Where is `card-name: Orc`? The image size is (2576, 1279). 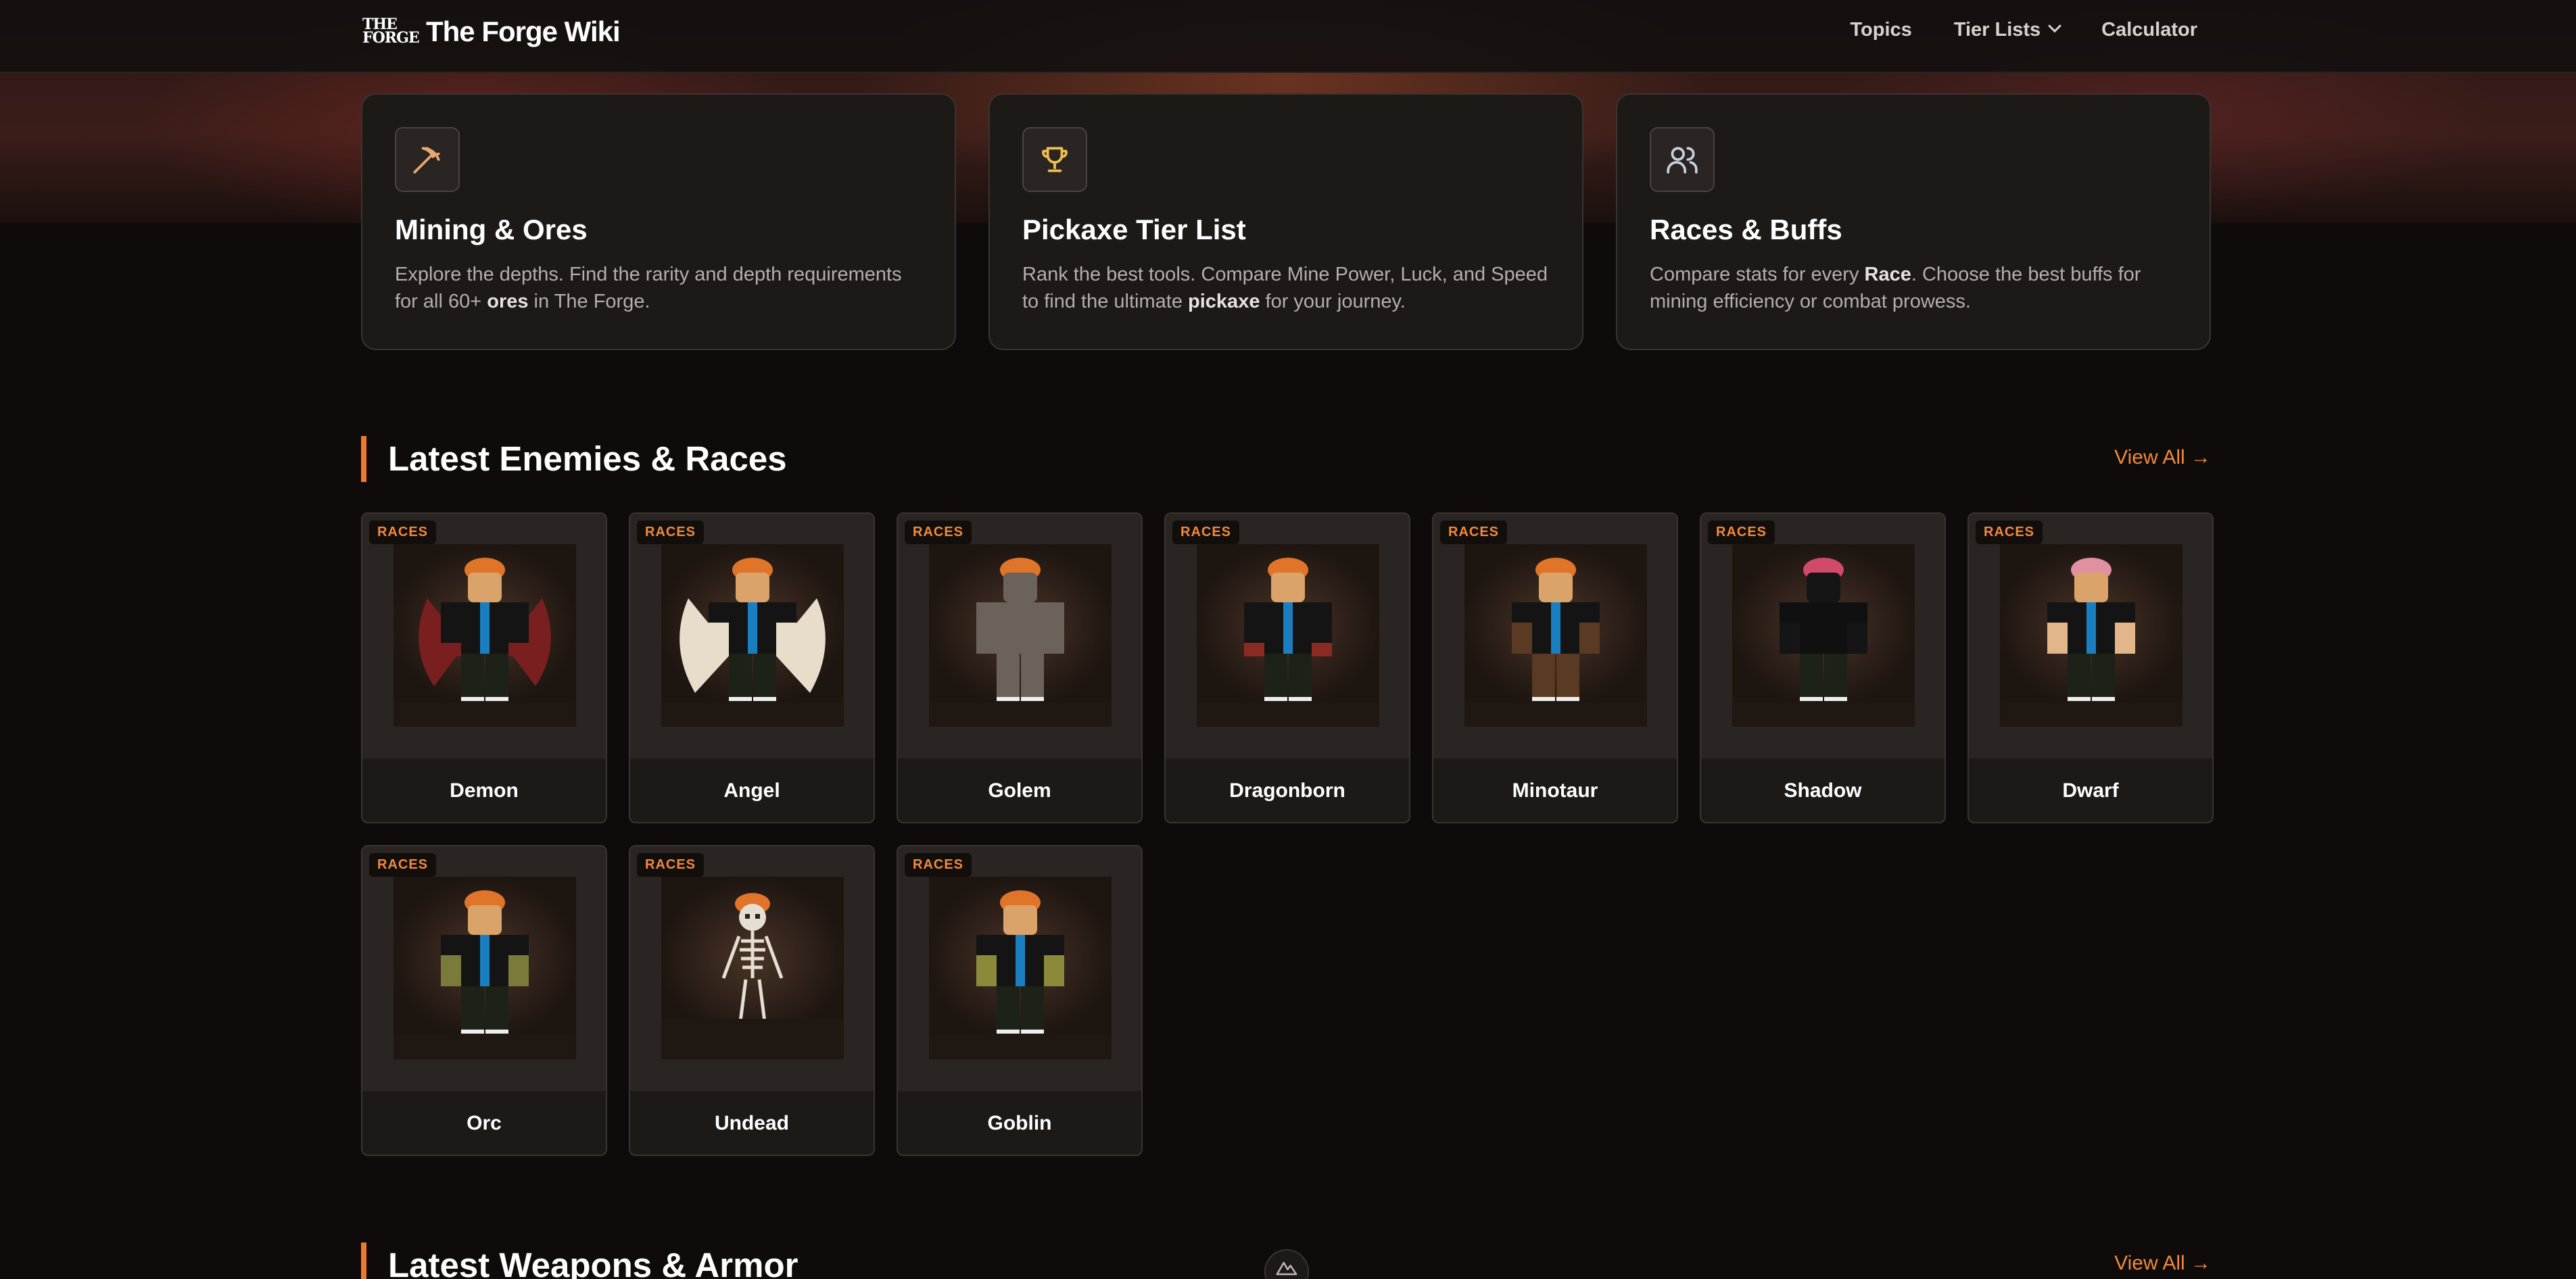
card-name: Orc is located at coordinates (484, 1123).